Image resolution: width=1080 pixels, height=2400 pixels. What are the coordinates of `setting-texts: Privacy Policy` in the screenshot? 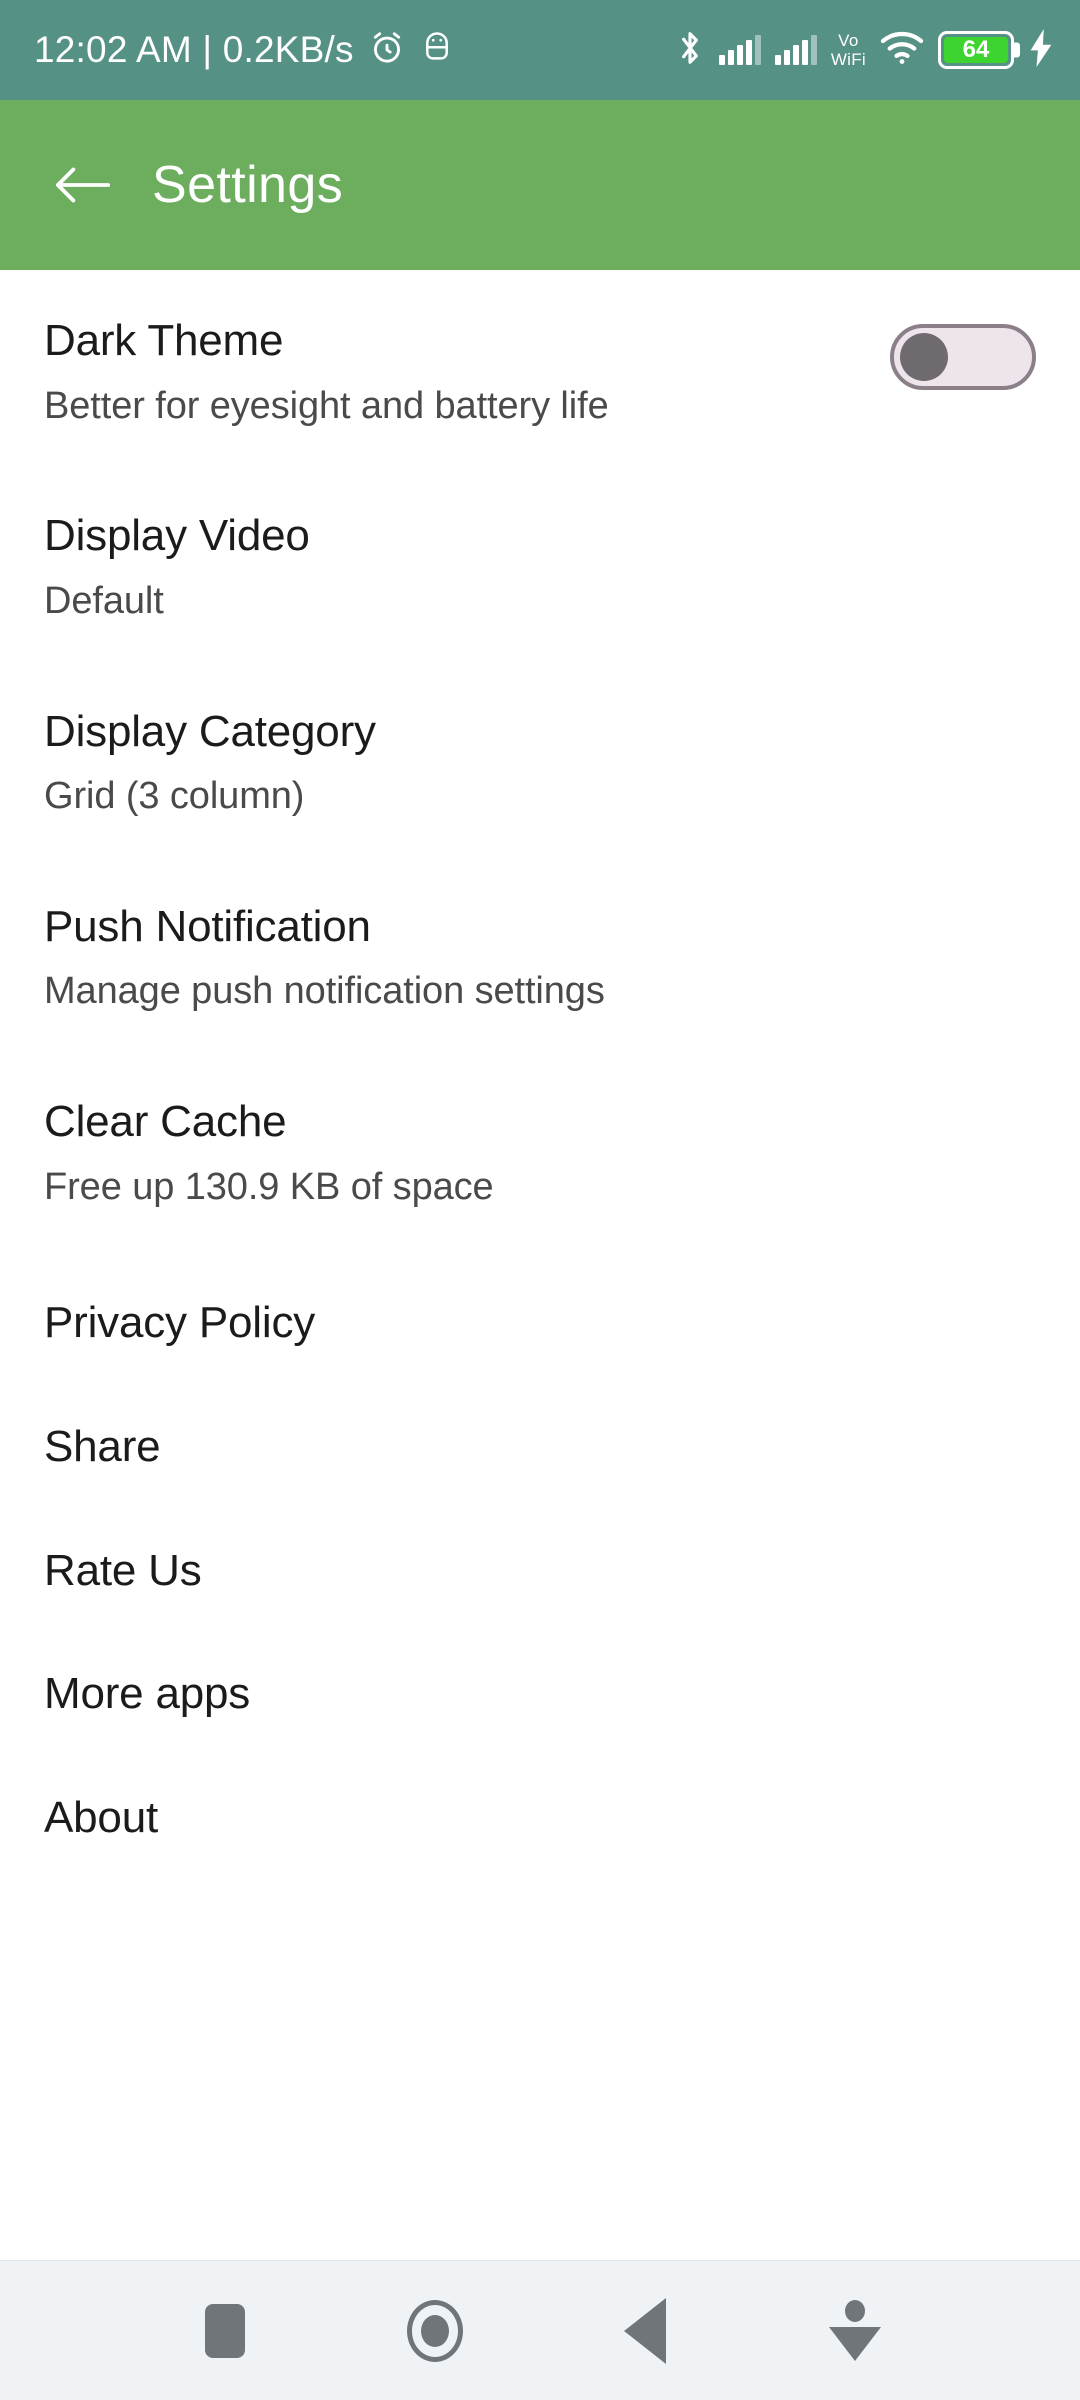 It's located at (179, 1323).